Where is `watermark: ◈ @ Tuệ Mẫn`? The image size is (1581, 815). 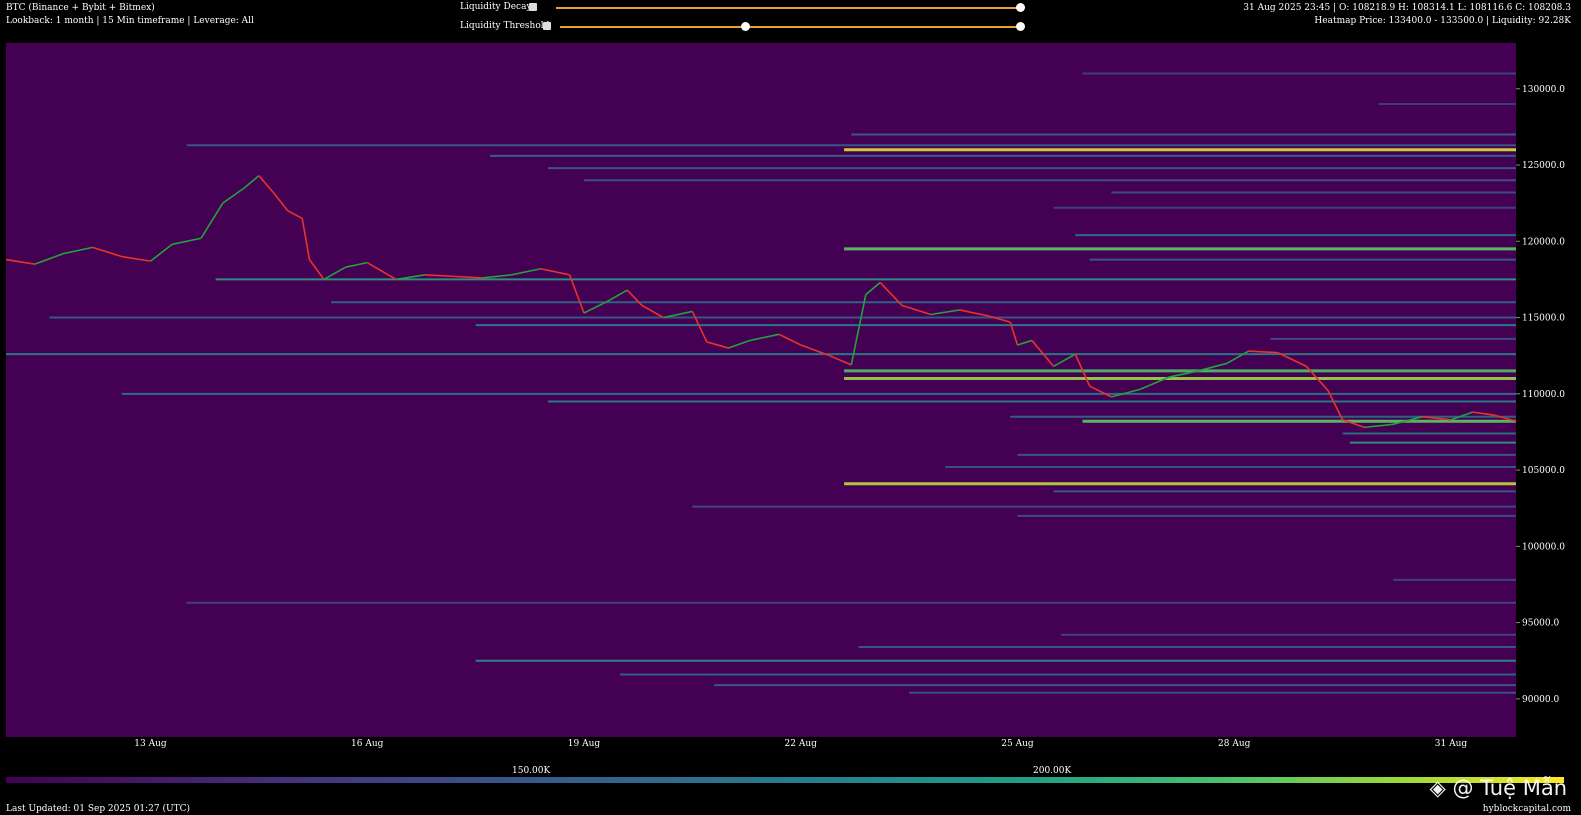
watermark: ◈ @ Tuệ Mẫn is located at coordinates (1498, 788).